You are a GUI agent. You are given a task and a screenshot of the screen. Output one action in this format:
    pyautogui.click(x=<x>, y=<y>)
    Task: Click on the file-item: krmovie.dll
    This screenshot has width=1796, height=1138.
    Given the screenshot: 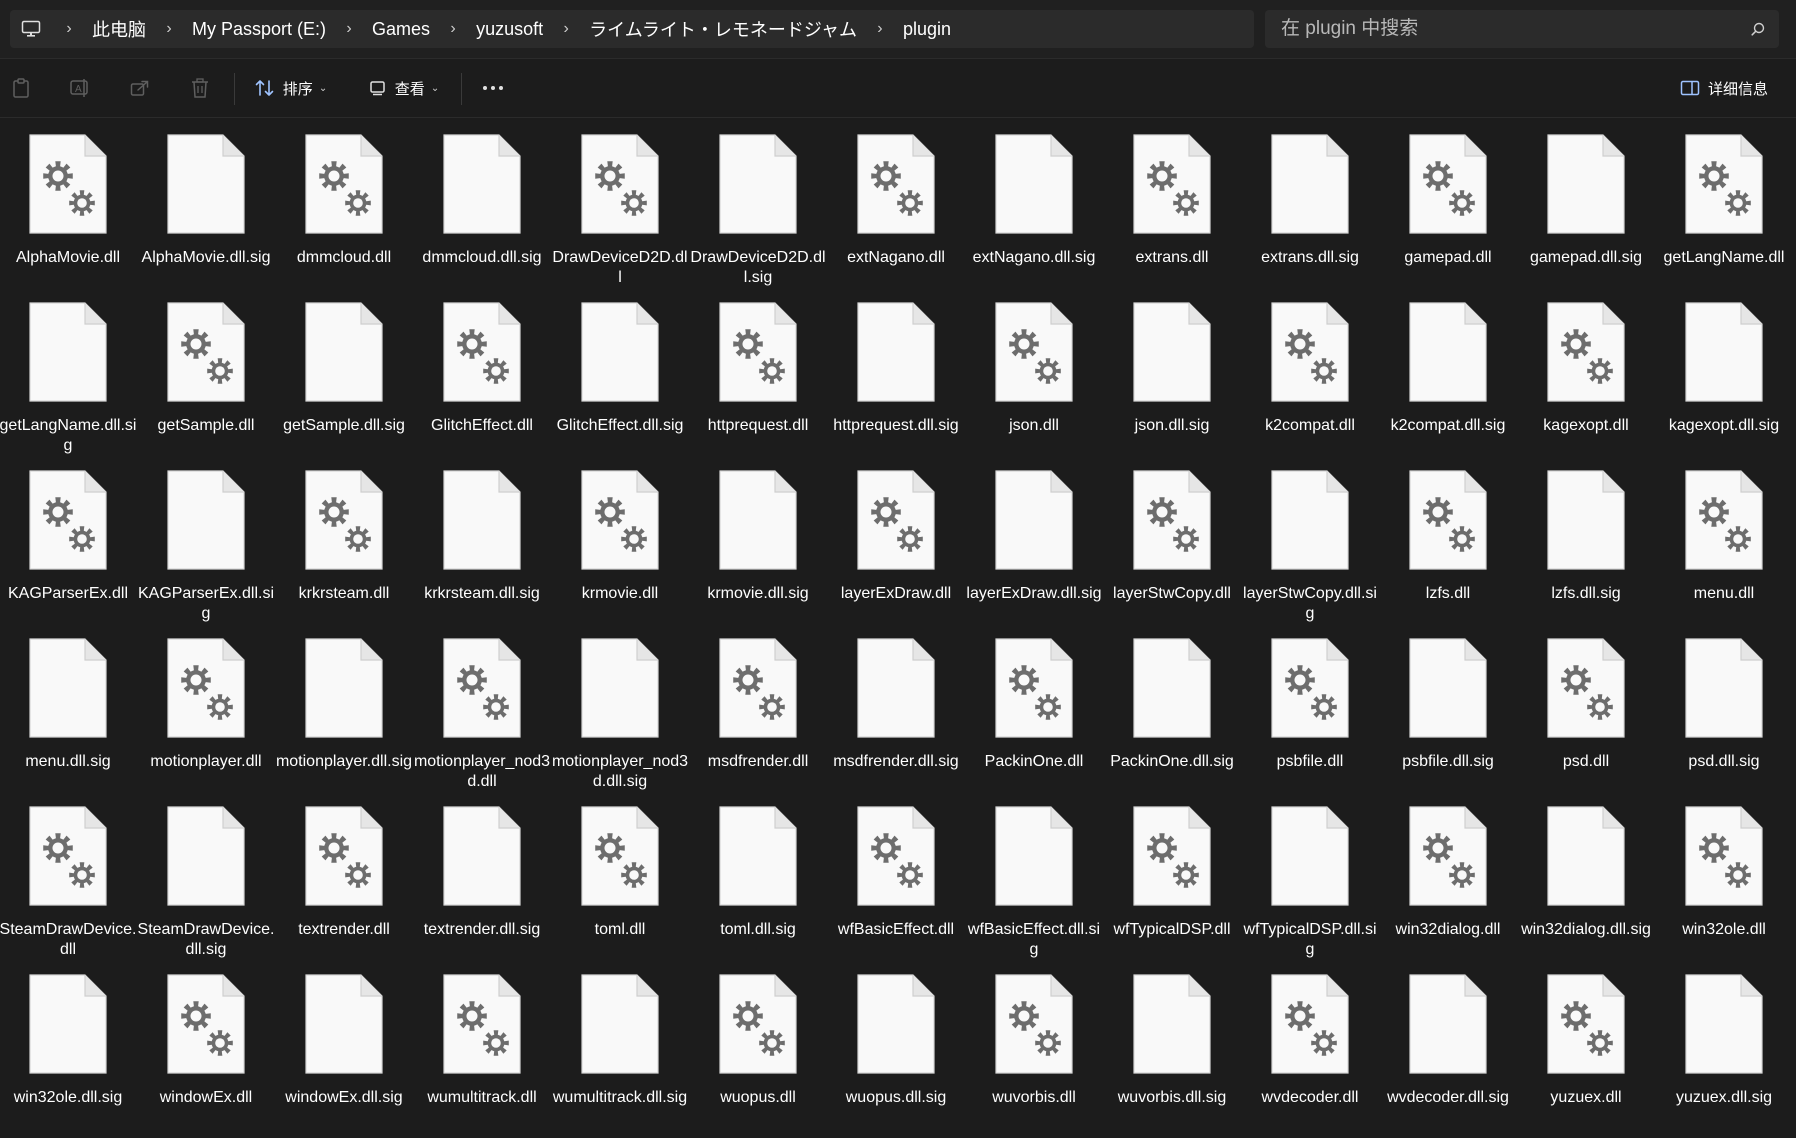 What is the action you would take?
    pyautogui.click(x=620, y=538)
    